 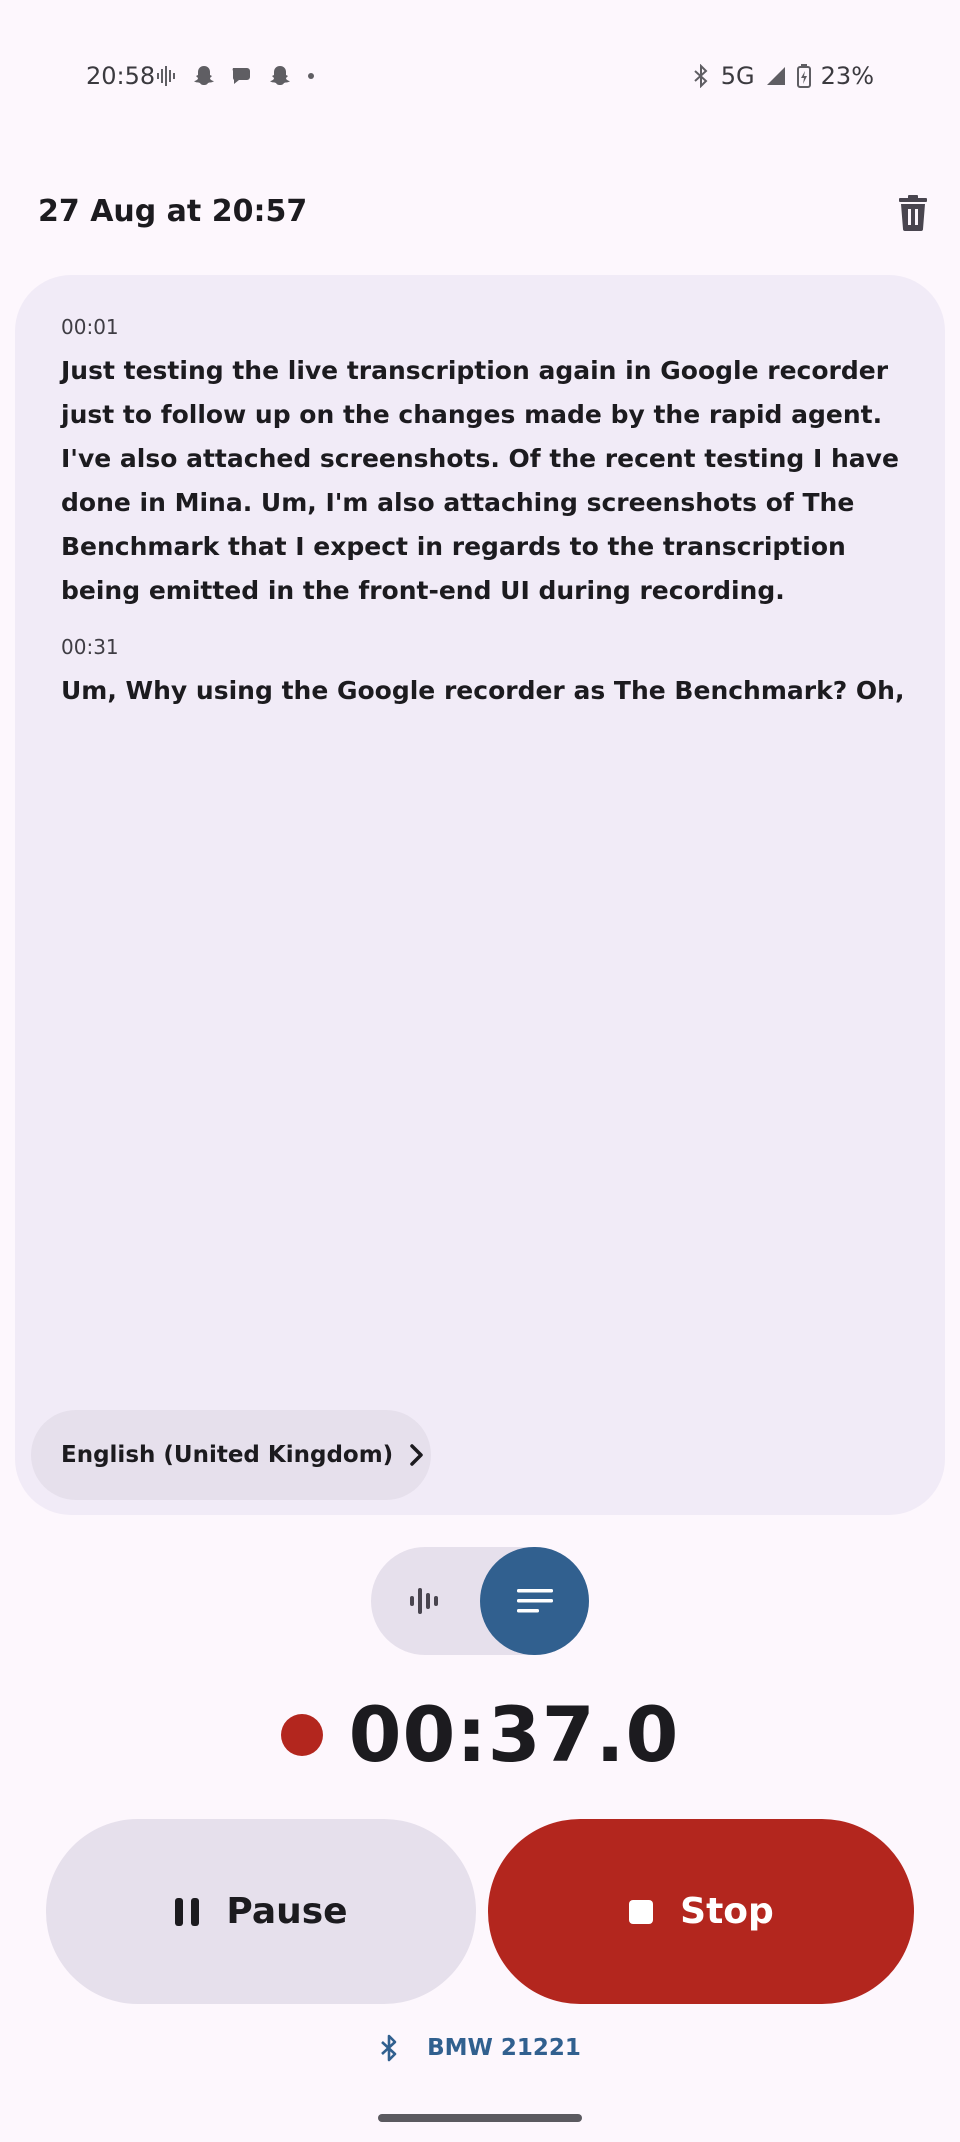 What do you see at coordinates (241, 76) in the screenshot?
I see `chat-icon` at bounding box center [241, 76].